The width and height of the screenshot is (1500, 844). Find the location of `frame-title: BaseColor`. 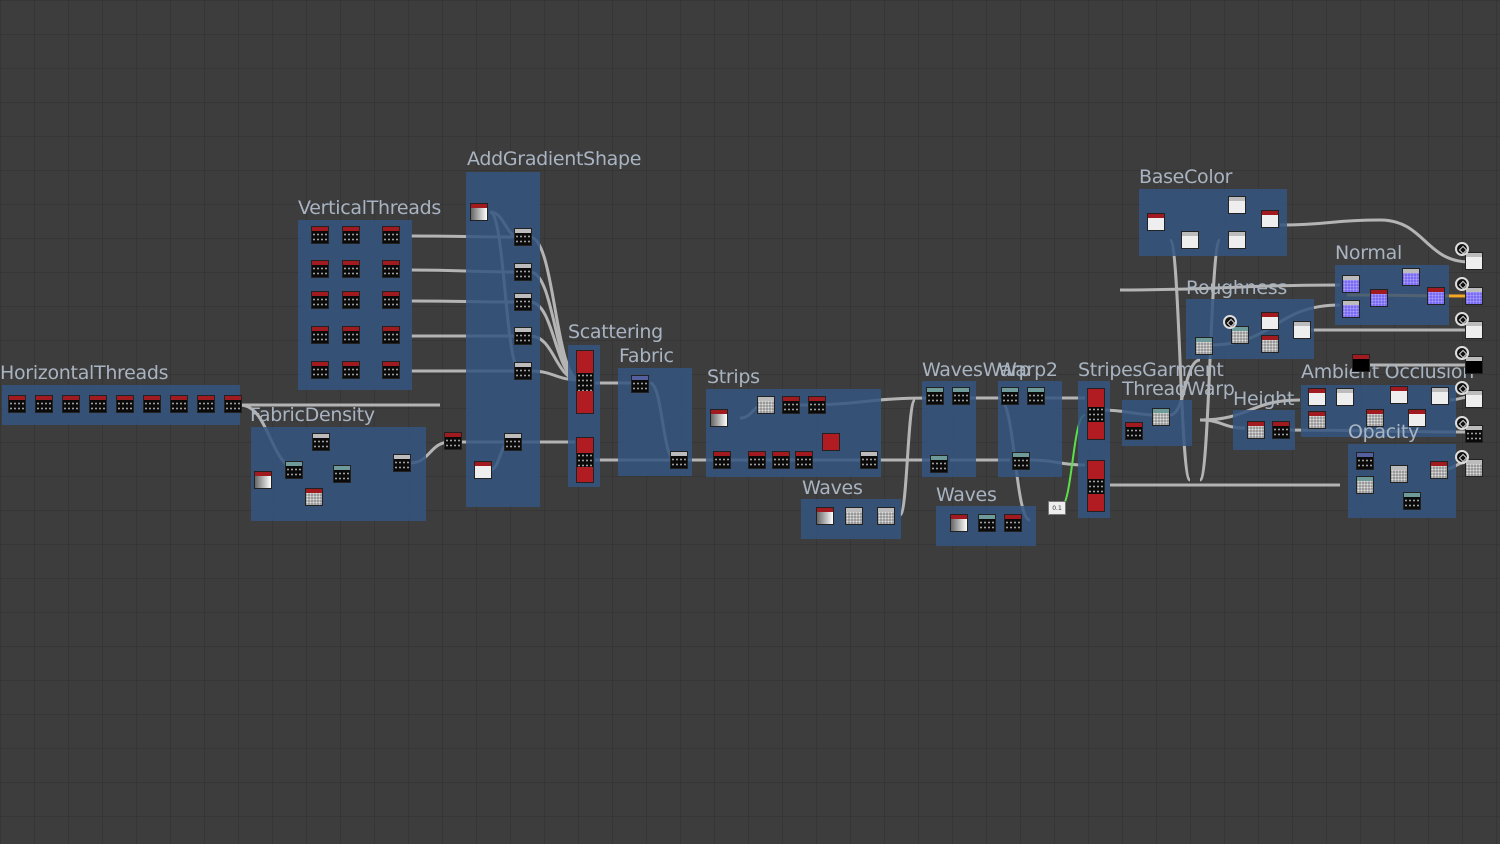

frame-title: BaseColor is located at coordinates (1185, 177).